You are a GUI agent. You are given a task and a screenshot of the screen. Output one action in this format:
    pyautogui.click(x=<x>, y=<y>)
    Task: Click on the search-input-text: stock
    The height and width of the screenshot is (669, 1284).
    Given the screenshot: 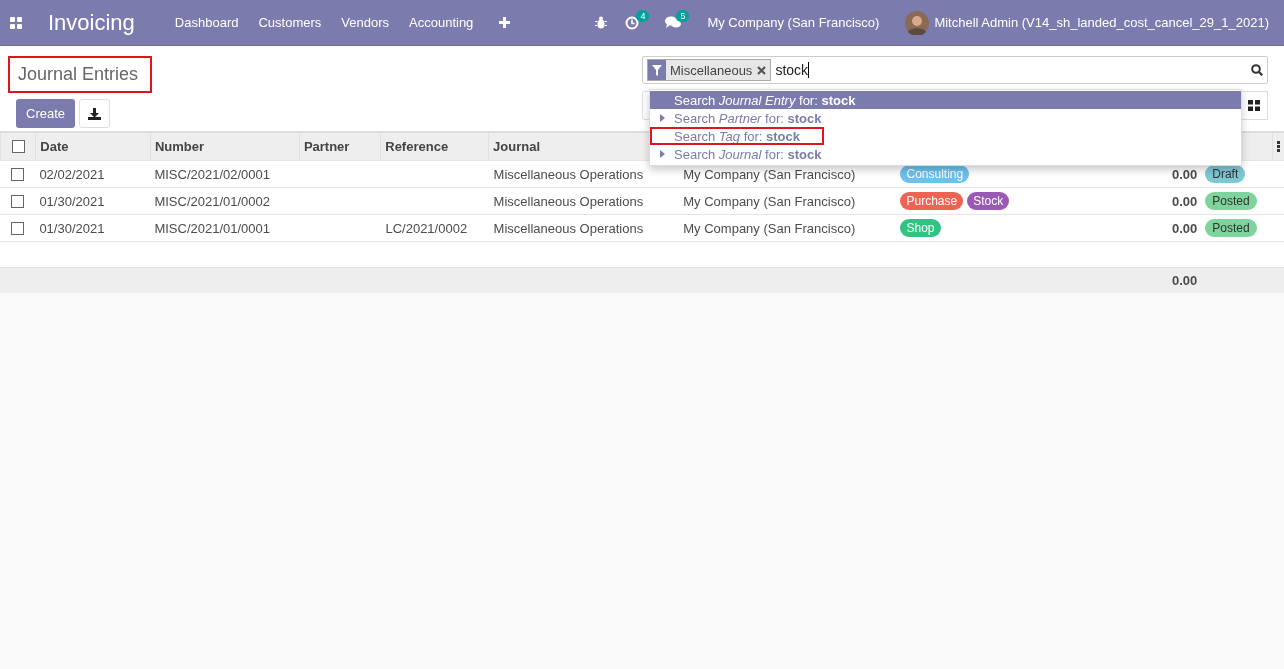 What is the action you would take?
    pyautogui.click(x=792, y=70)
    